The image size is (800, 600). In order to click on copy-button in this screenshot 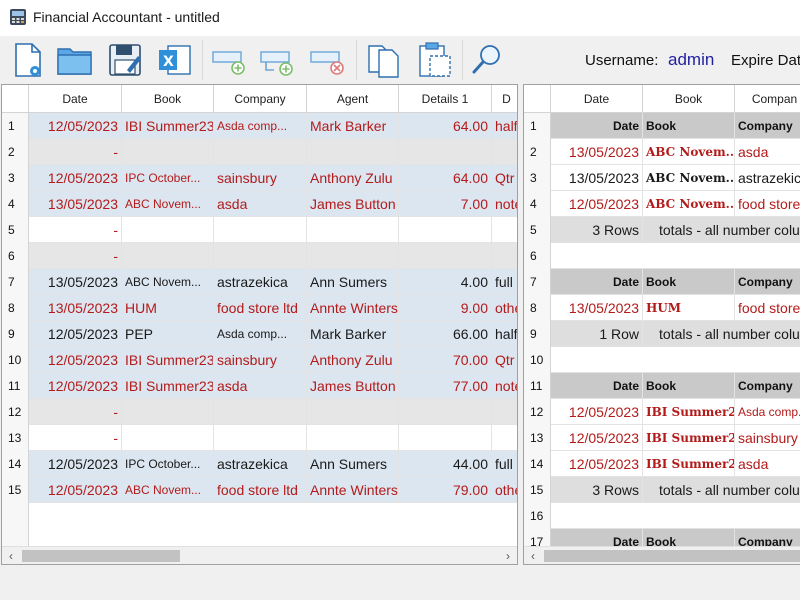, I will do `click(384, 60)`.